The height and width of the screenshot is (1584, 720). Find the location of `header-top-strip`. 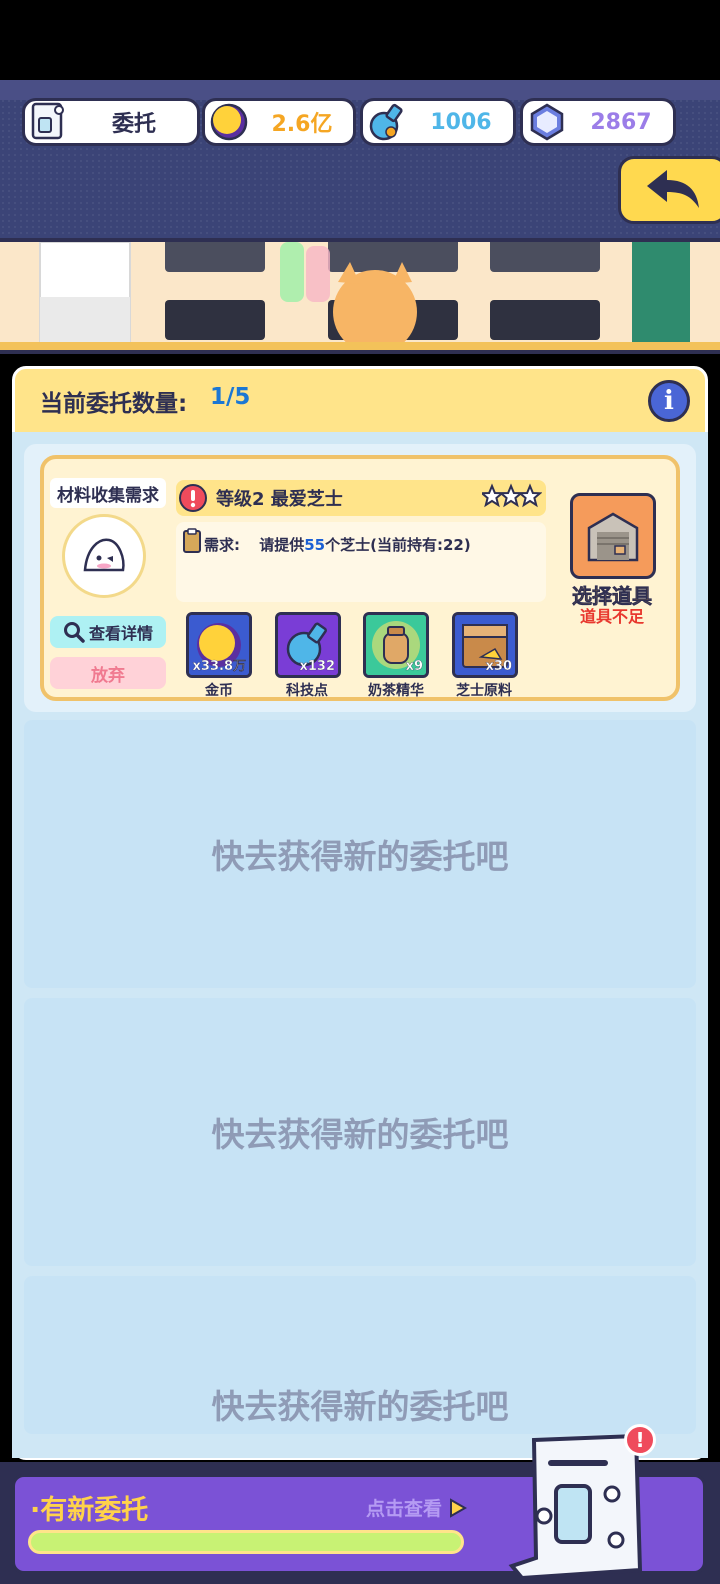

header-top-strip is located at coordinates (360, 90).